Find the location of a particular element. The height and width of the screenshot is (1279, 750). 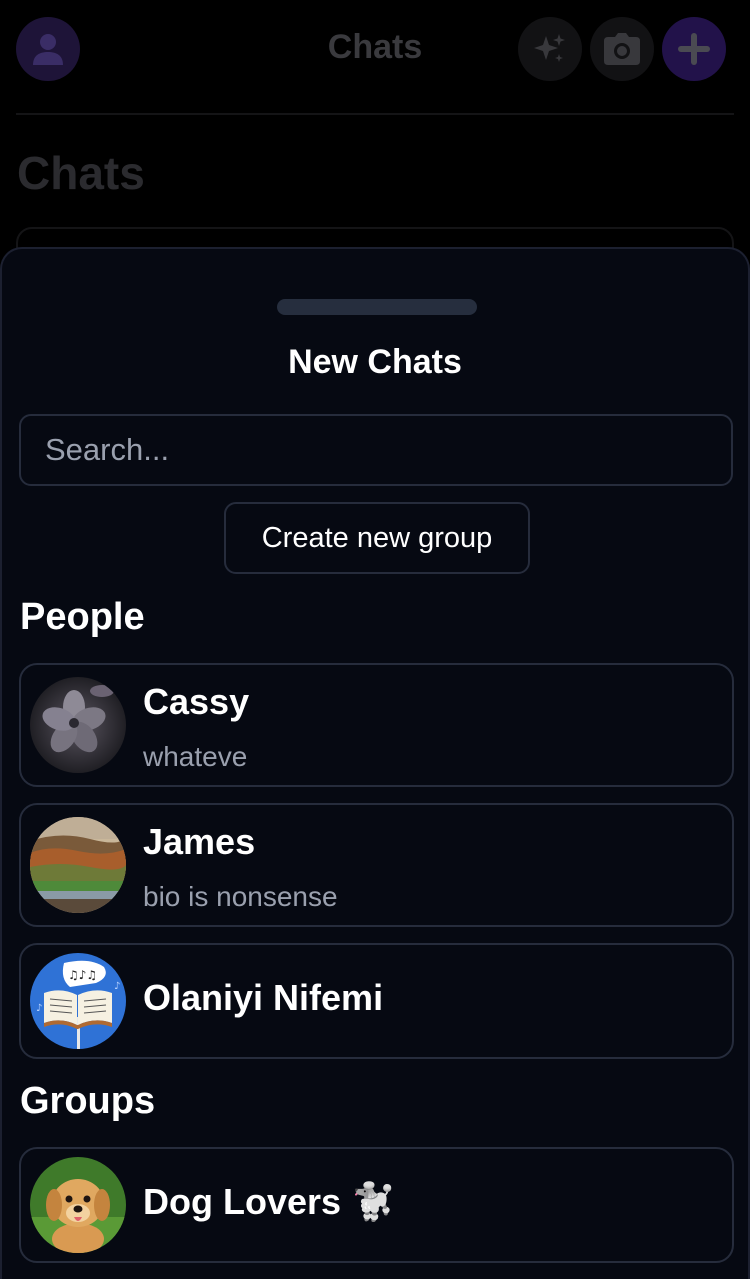

new-chat-button is located at coordinates (694, 49).